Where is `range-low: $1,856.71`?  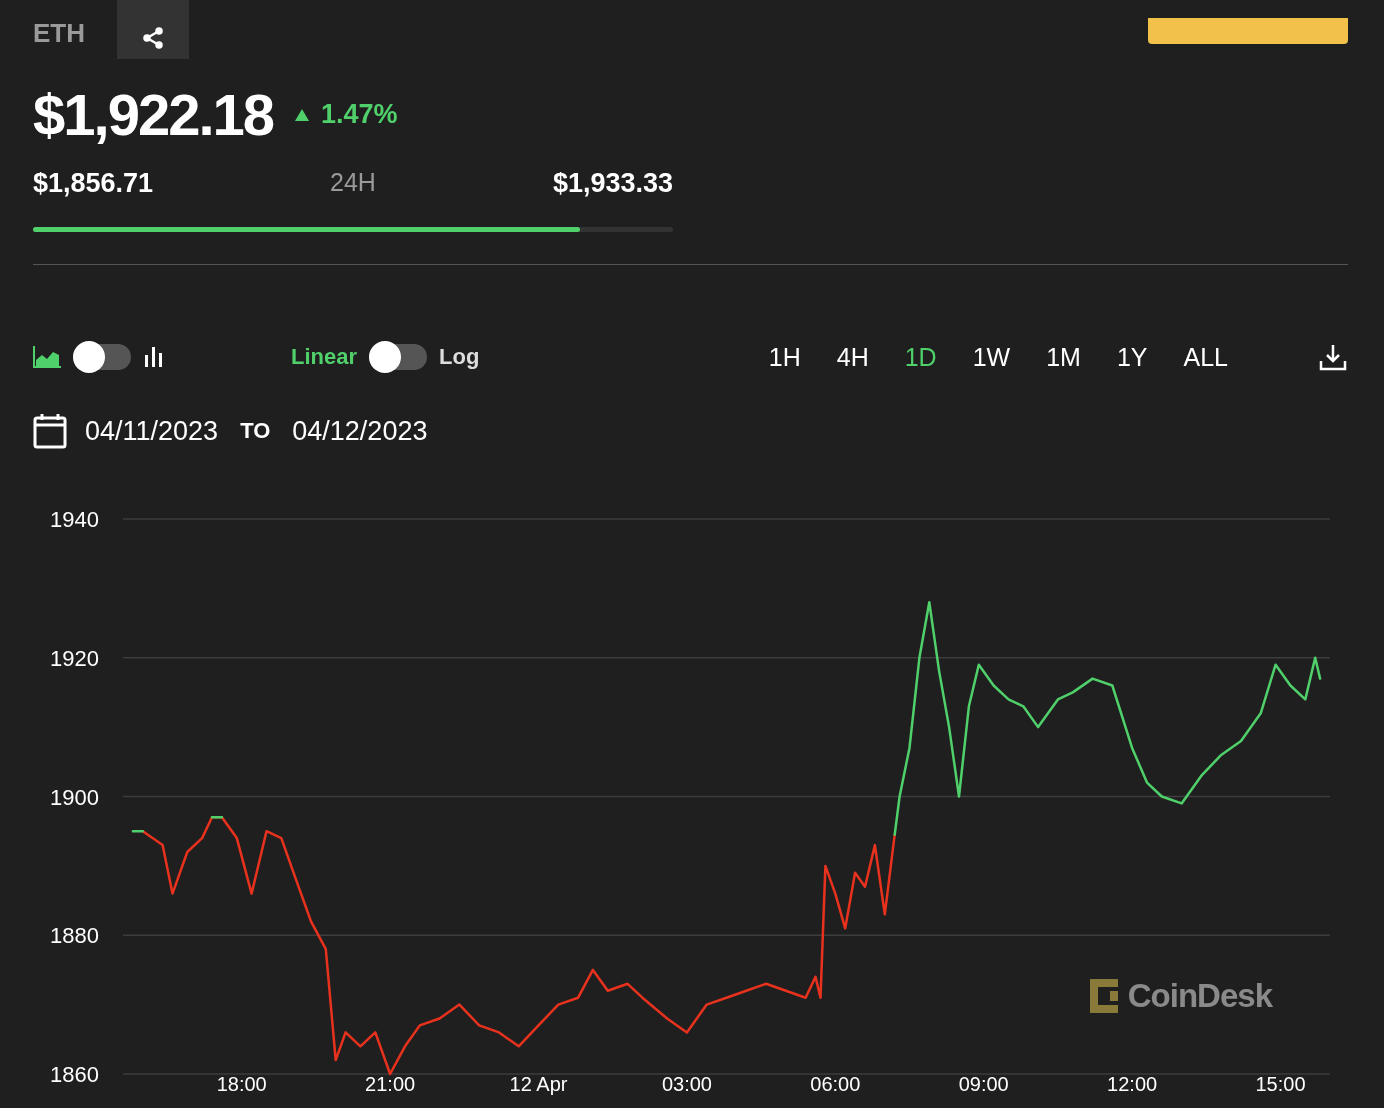
range-low: $1,856.71 is located at coordinates (94, 183).